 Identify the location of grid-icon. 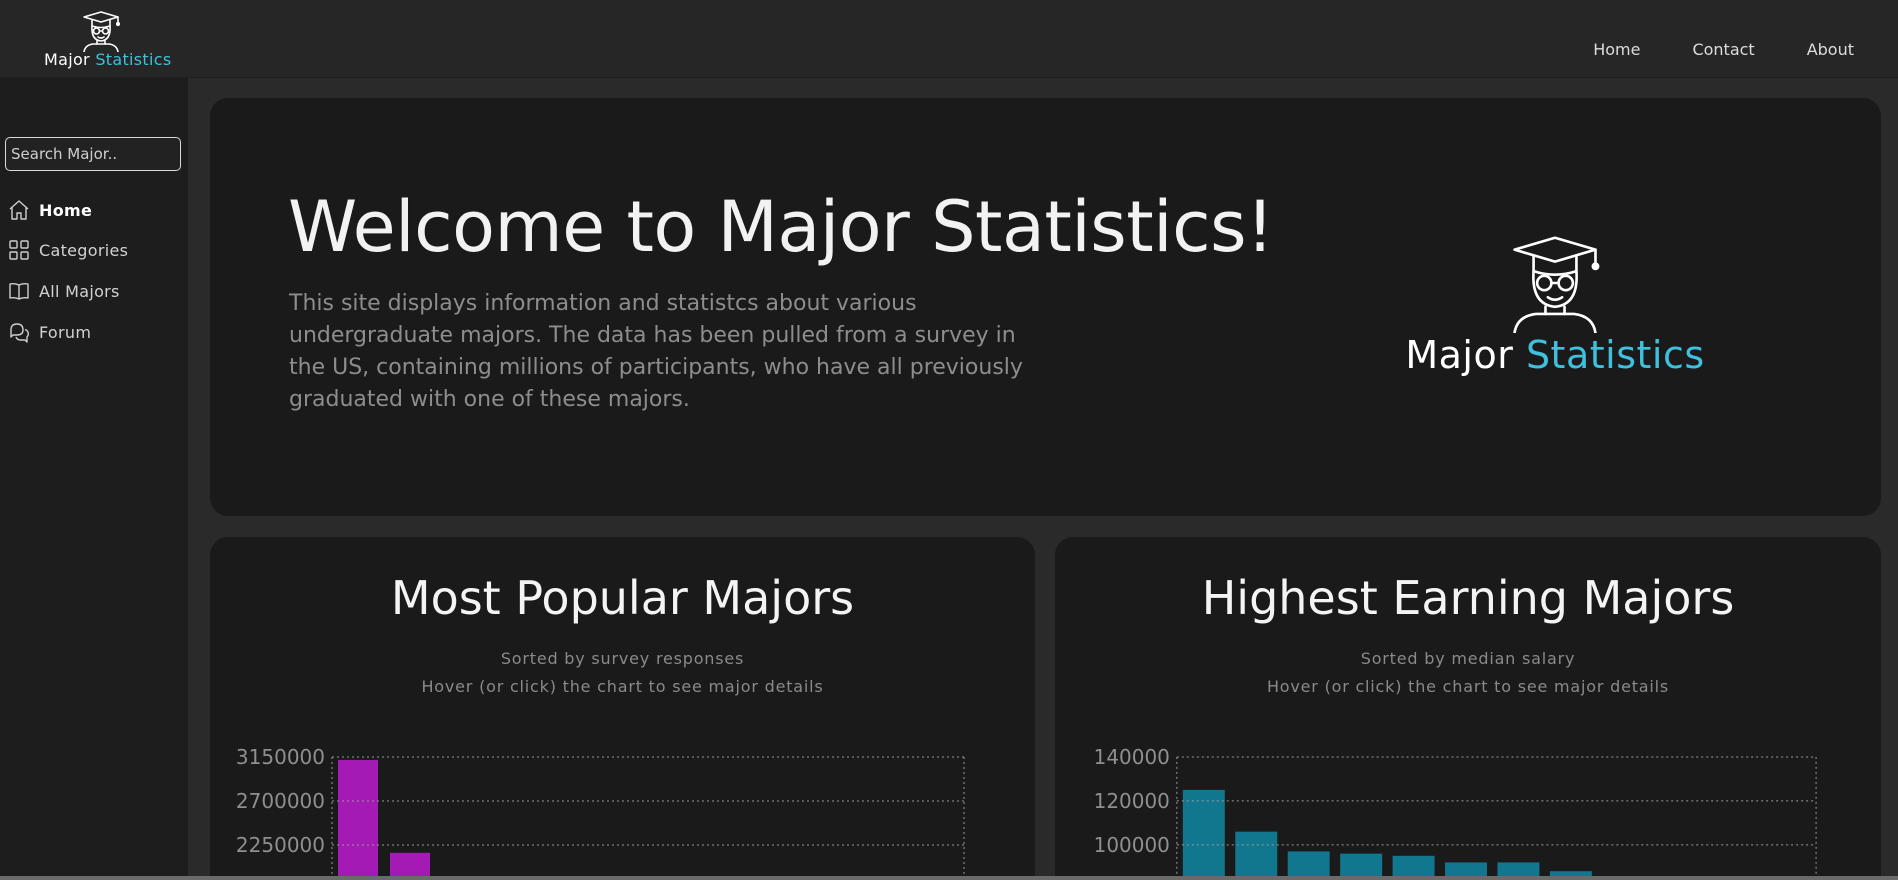
(19, 250).